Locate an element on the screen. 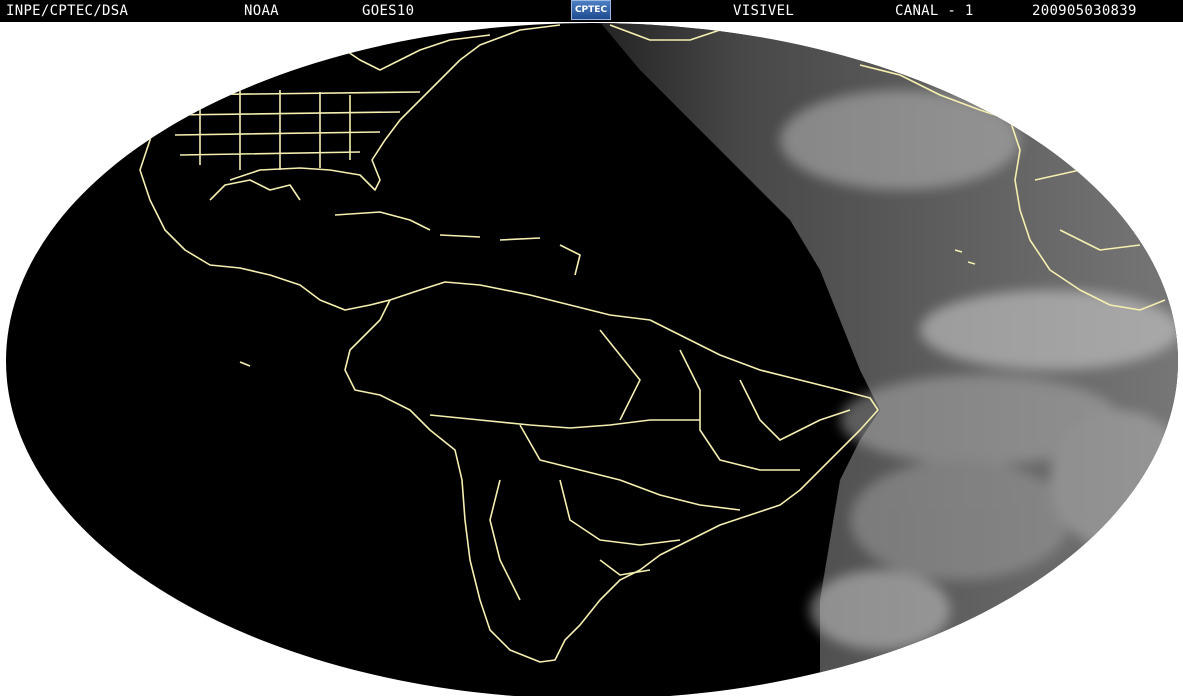  band-label: VISIVEL is located at coordinates (764, 11).